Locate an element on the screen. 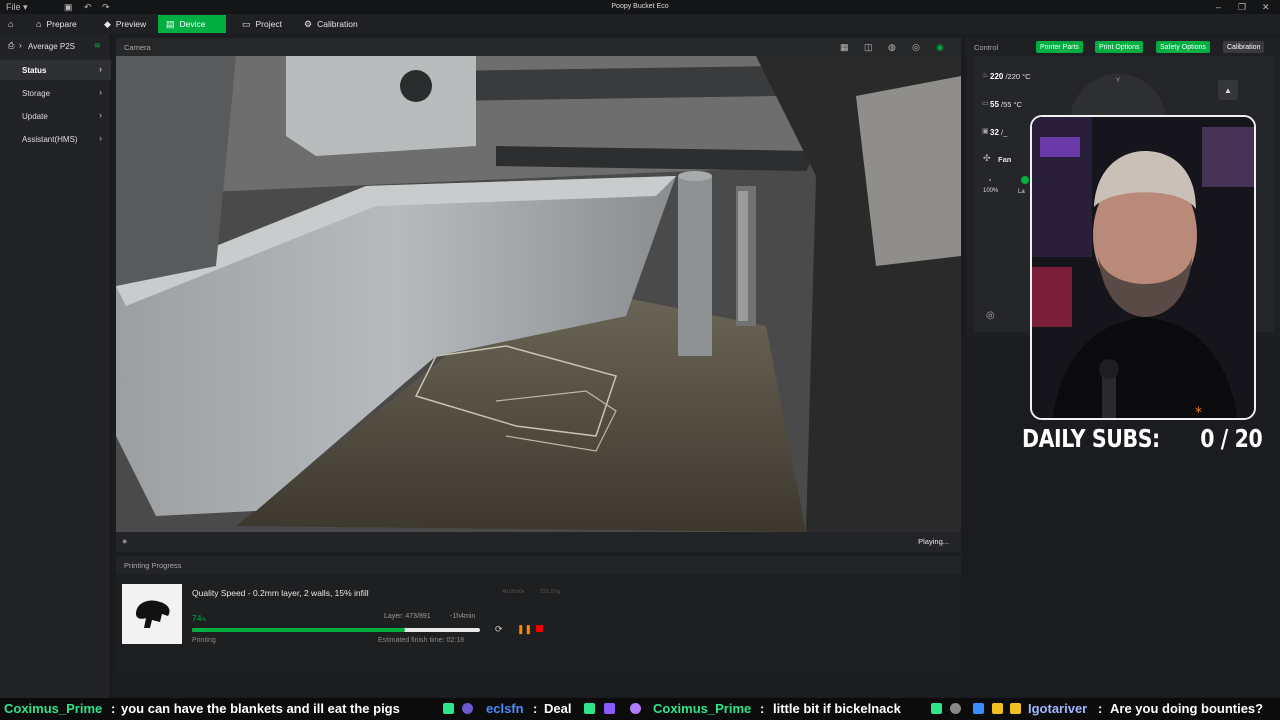  chat-username: eclsfn is located at coordinates (505, 708).